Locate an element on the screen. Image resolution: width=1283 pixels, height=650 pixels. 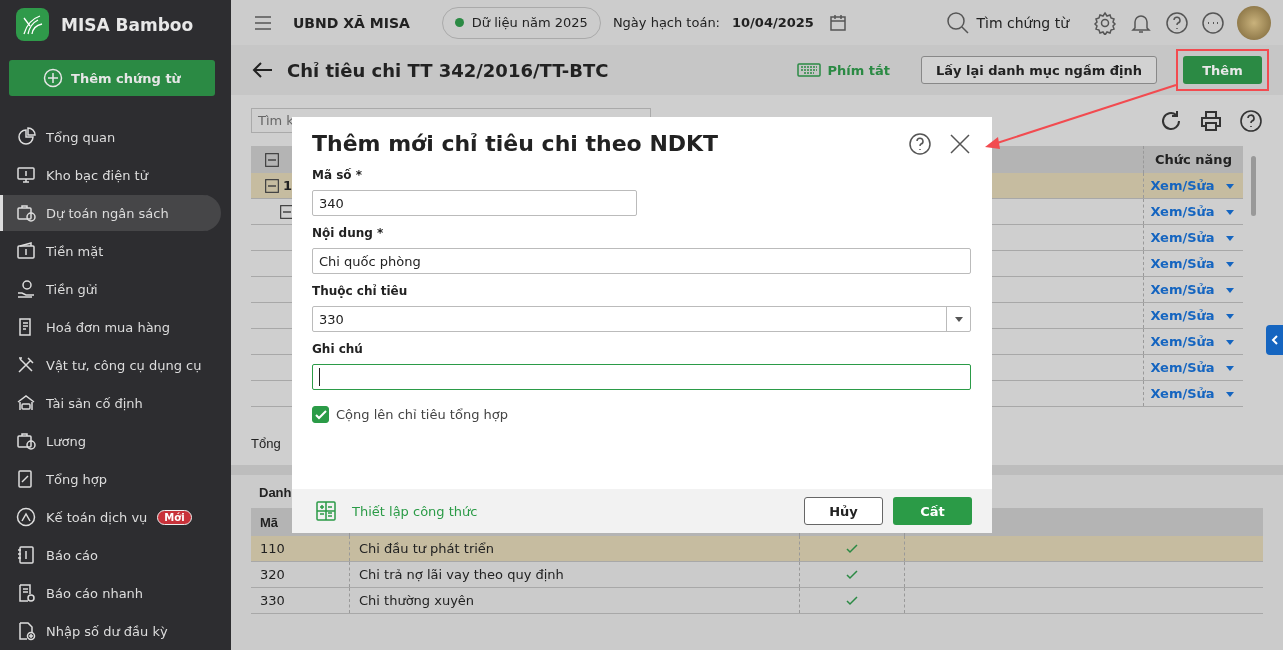
app-name: MISA Bamboo is located at coordinates (127, 24).